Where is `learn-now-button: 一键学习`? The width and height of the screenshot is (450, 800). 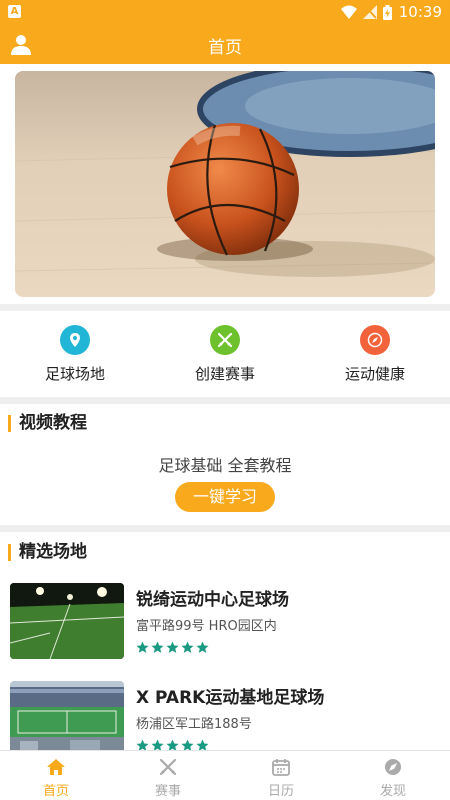 learn-now-button: 一键学习 is located at coordinates (225, 497).